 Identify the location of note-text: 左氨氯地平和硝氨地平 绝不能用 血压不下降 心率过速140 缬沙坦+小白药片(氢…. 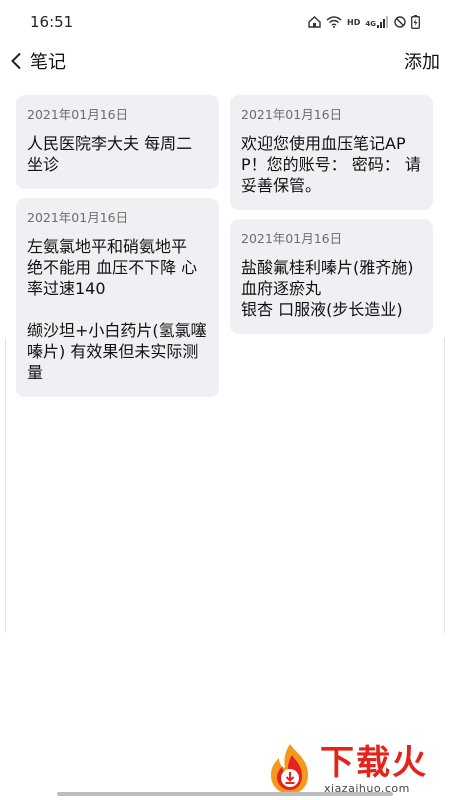
(117, 309).